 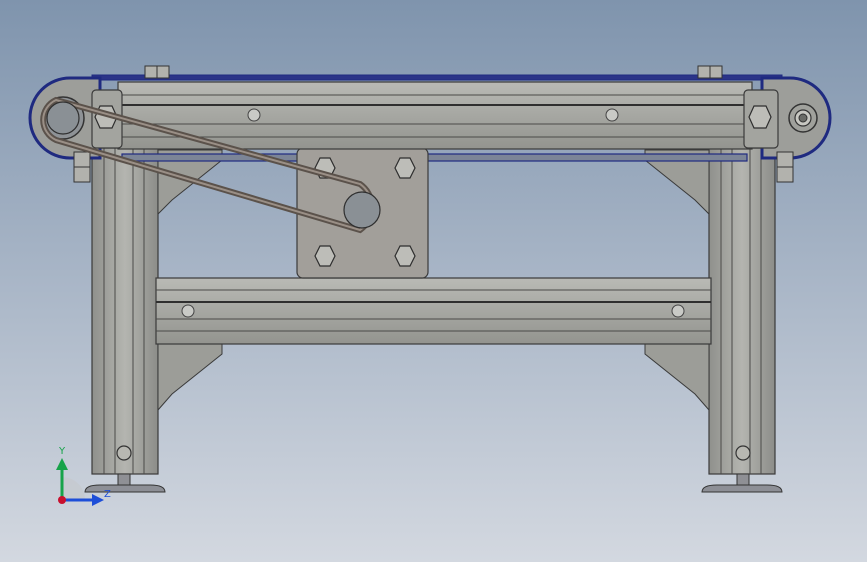 I want to click on x-axis-dot, so click(x=62, y=500).